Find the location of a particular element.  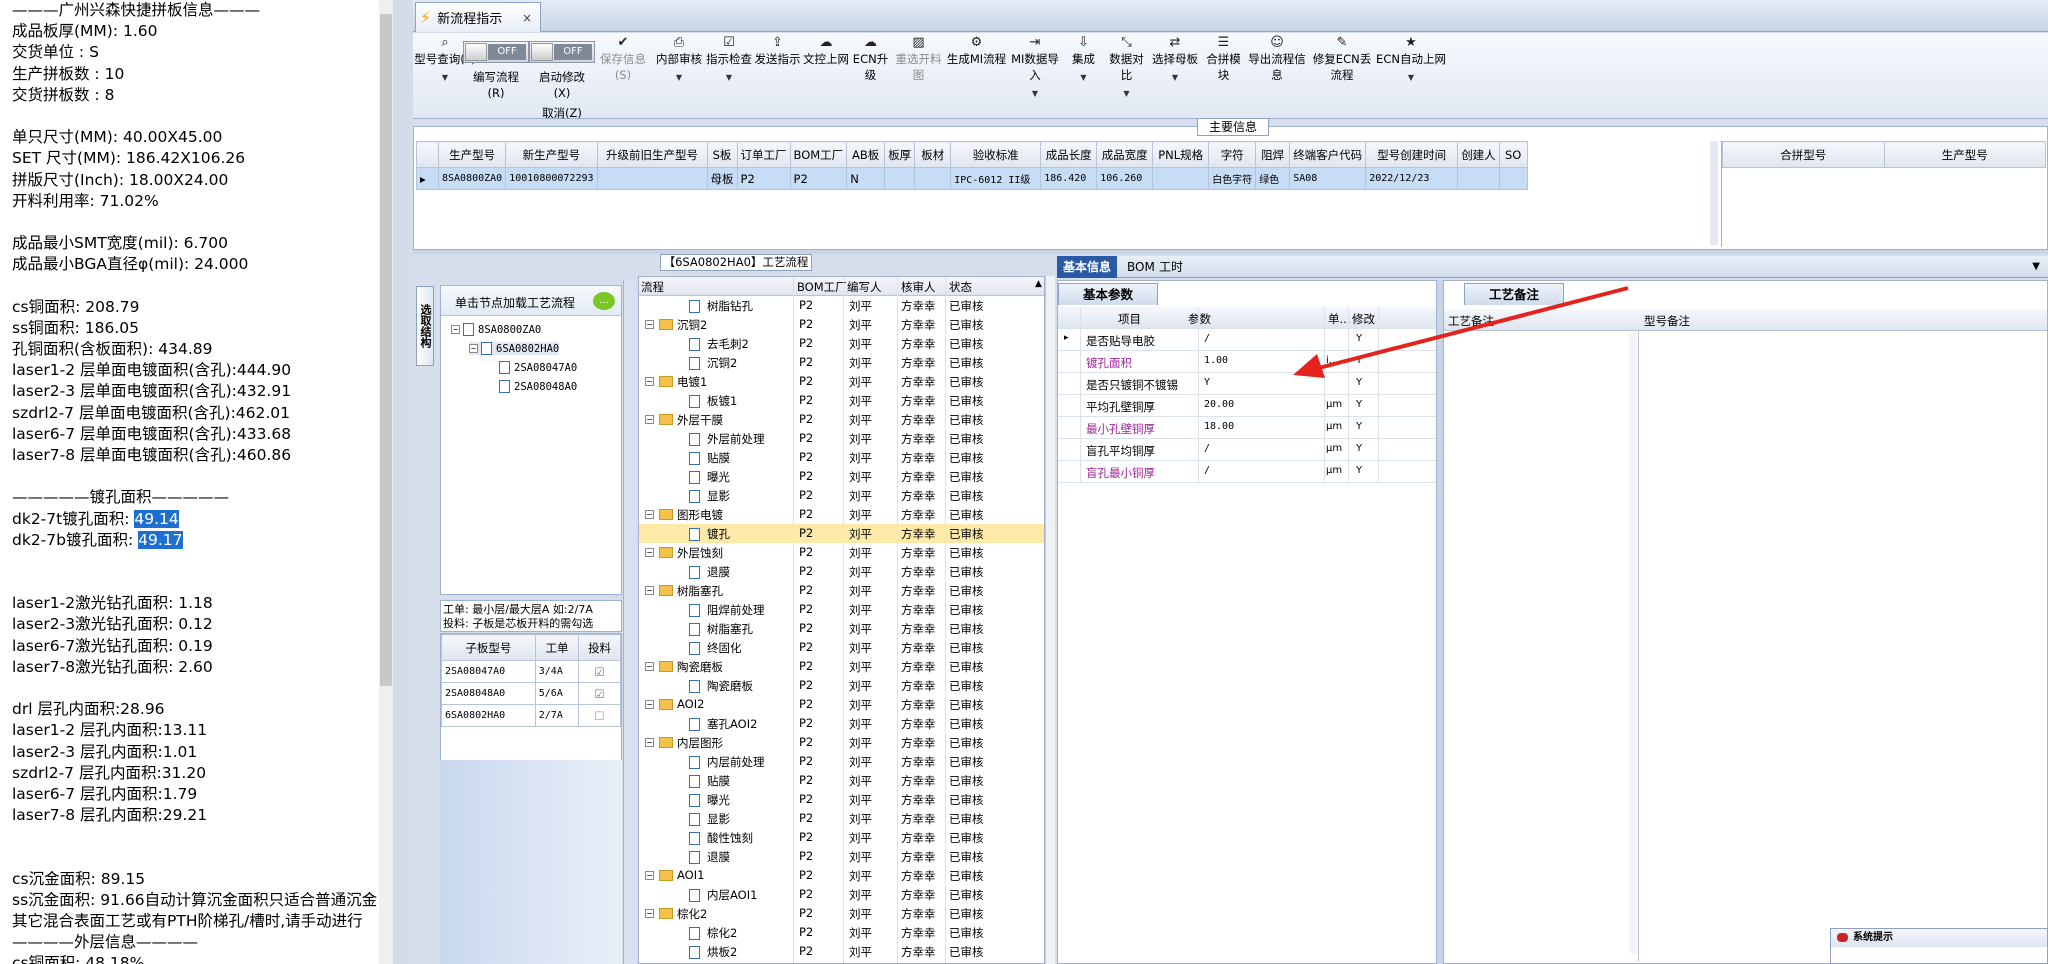

scrollbar-thumb is located at coordinates (386, 350).